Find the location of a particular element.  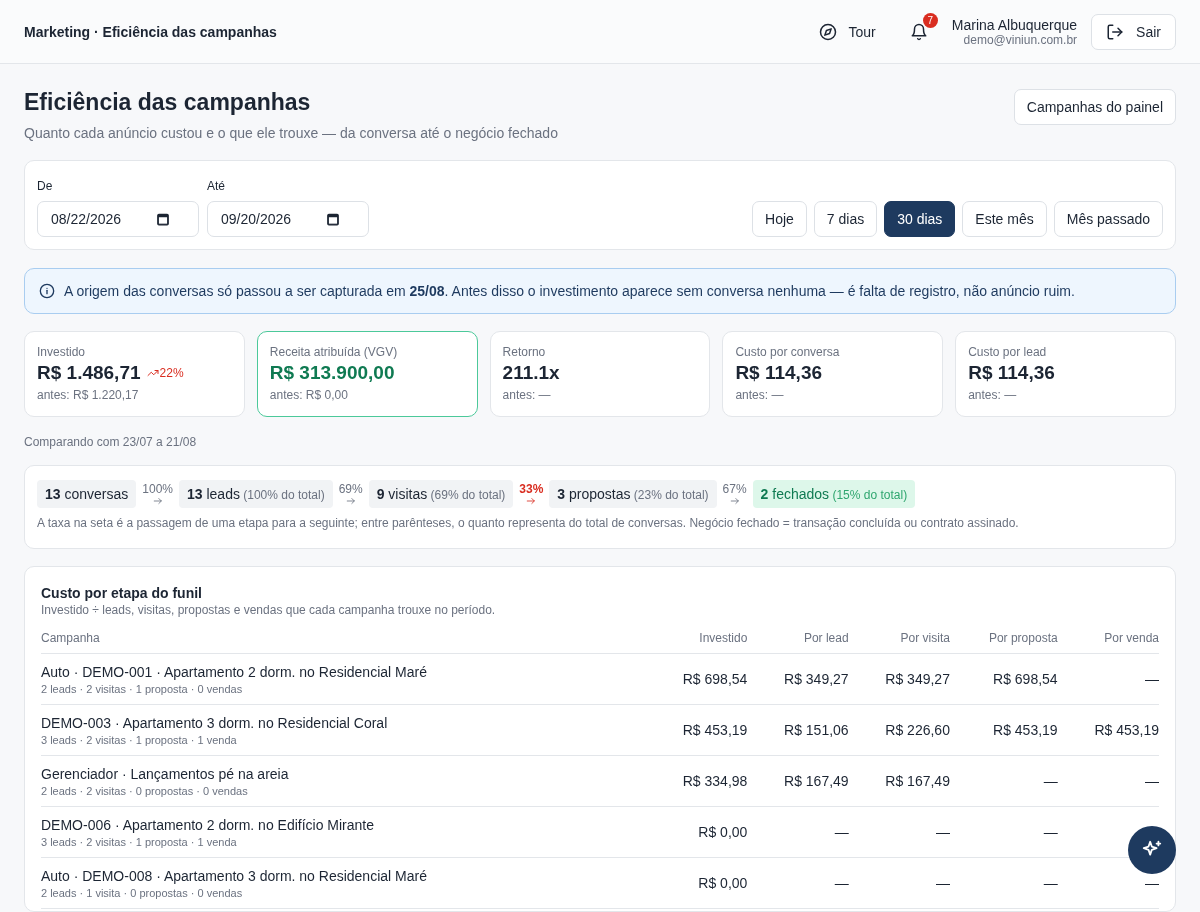

funnel-stage: 3 propostas (23% do total) is located at coordinates (633, 494).